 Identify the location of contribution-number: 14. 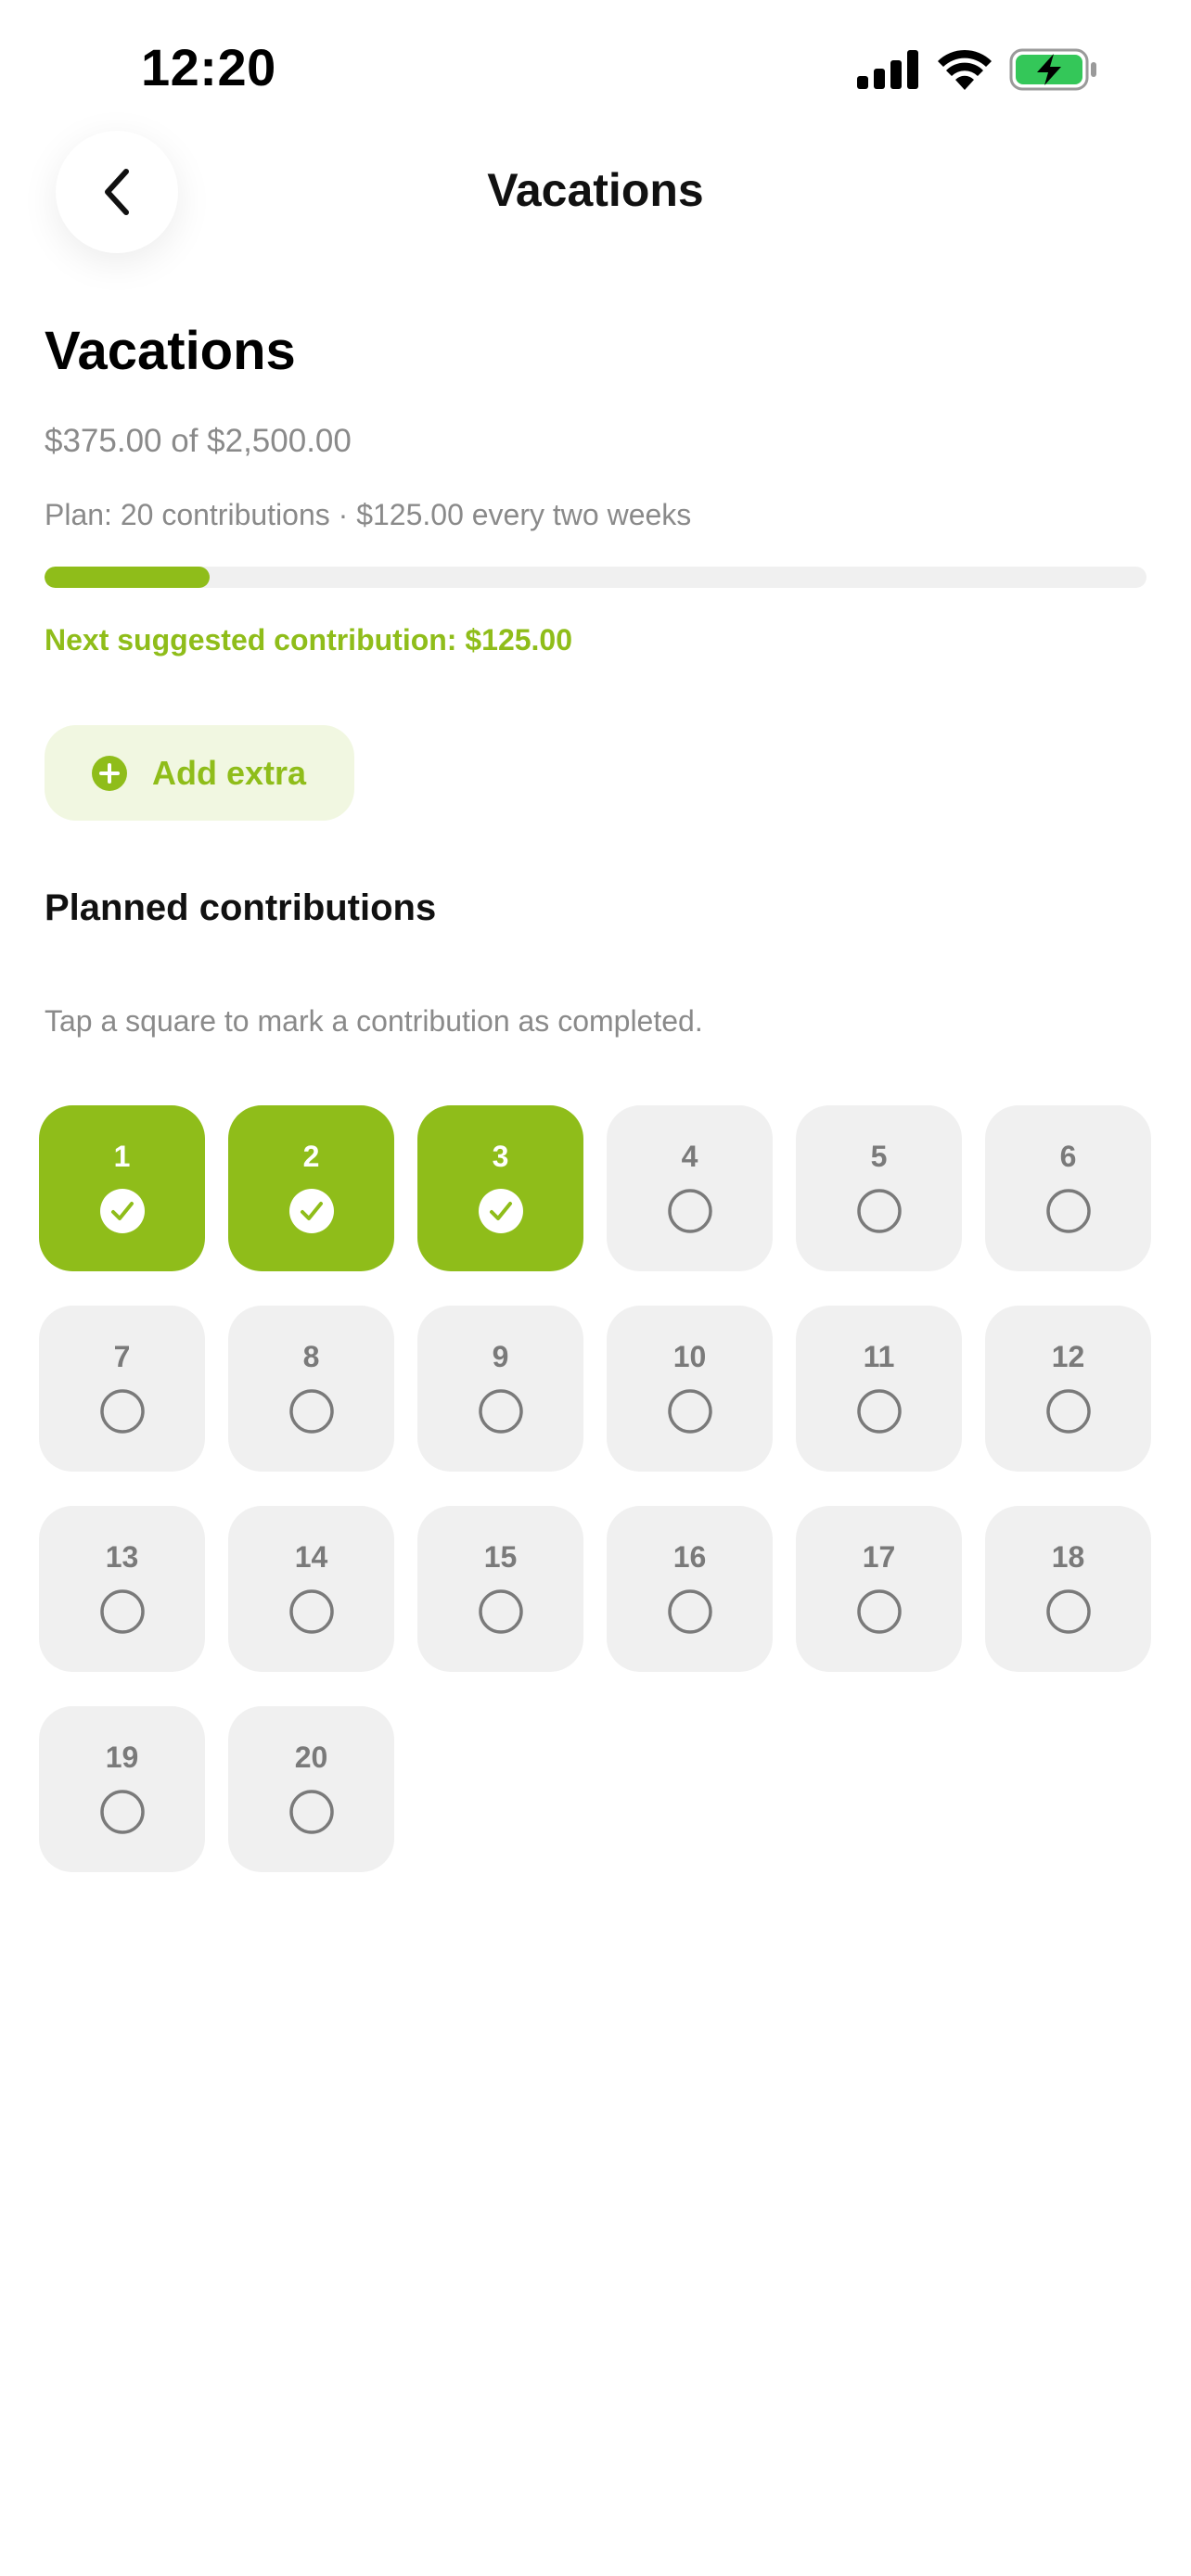
(311, 1557).